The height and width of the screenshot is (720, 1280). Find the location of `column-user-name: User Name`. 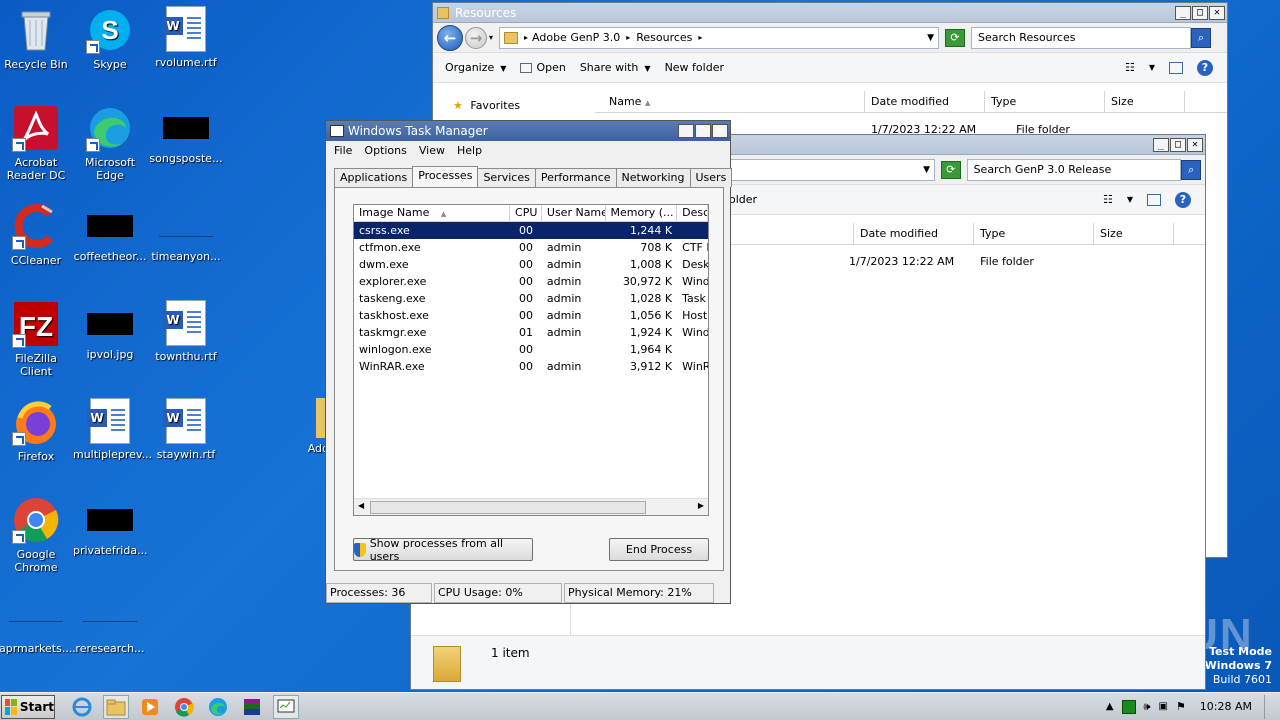

column-user-name: User Name is located at coordinates (574, 213).